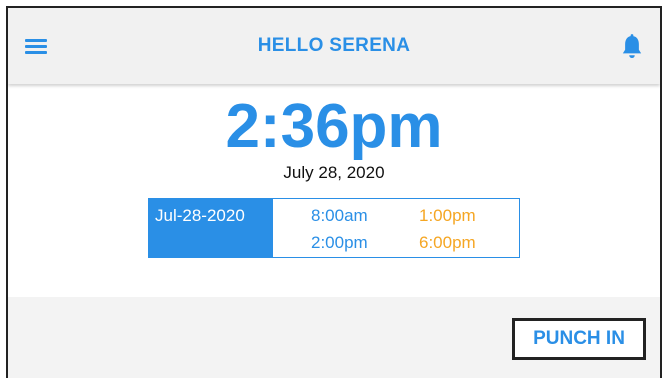 The image size is (670, 378). I want to click on current-date: July 28, 2020, so click(334, 172).